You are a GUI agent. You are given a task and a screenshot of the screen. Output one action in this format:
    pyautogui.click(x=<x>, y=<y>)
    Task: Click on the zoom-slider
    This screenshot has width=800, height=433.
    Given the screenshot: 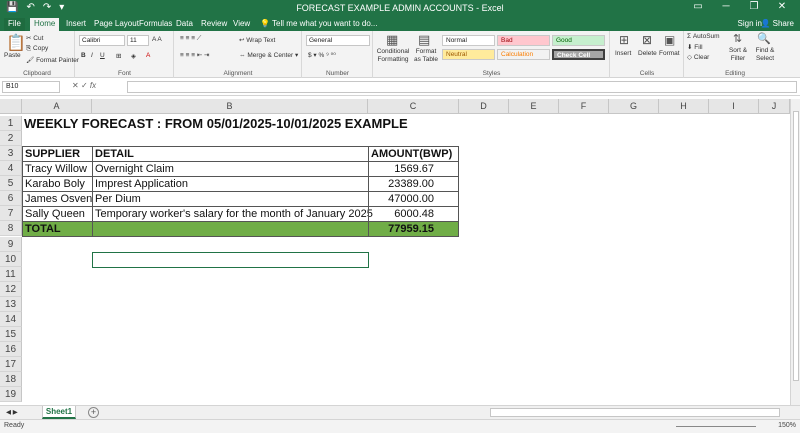 What is the action you would take?
    pyautogui.click(x=716, y=426)
    